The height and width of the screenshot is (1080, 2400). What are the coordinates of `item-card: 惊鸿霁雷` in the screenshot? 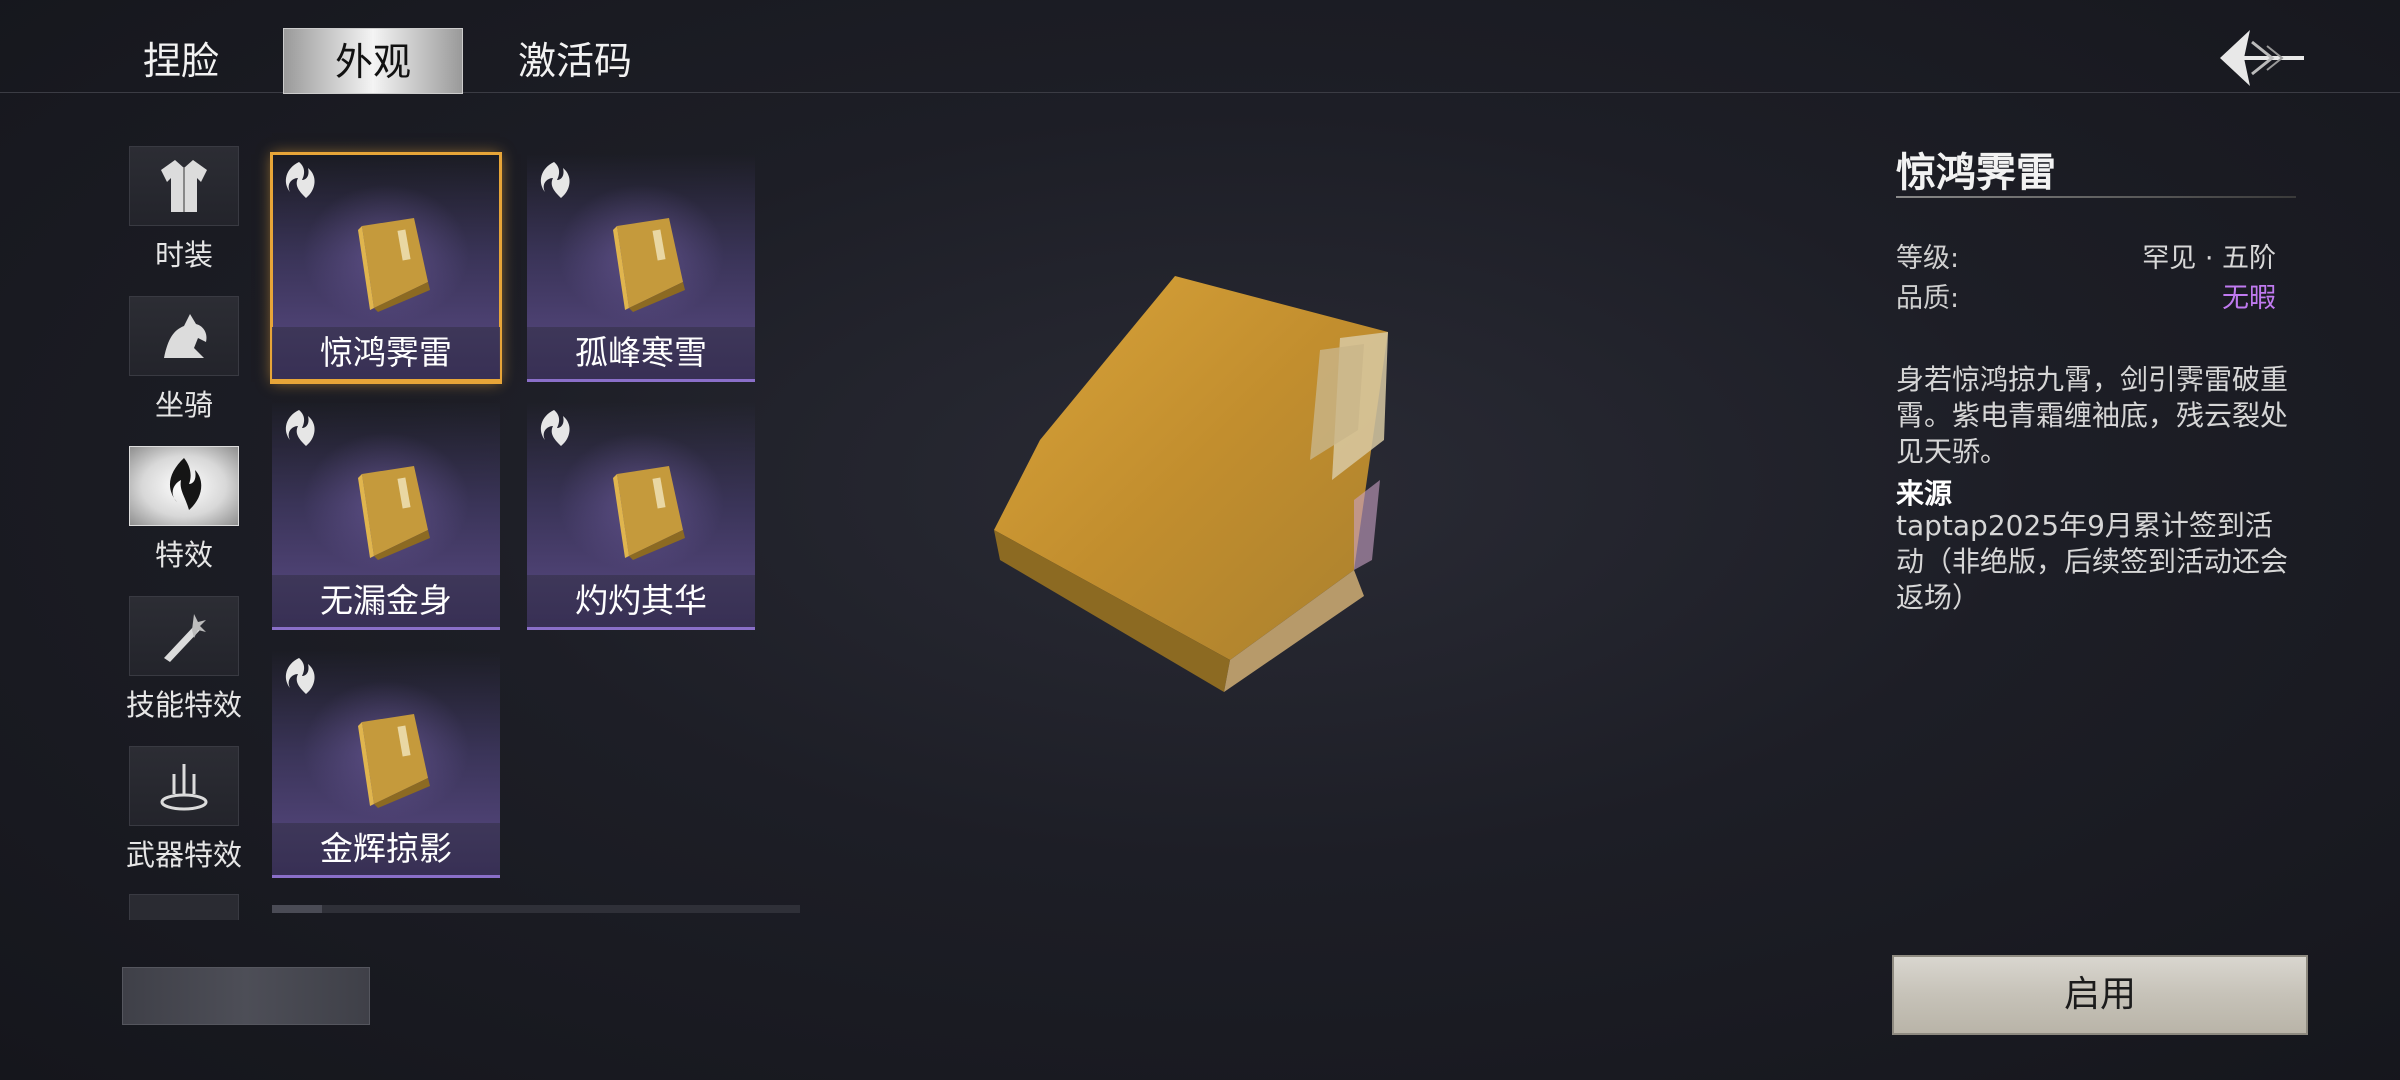 It's located at (386, 268).